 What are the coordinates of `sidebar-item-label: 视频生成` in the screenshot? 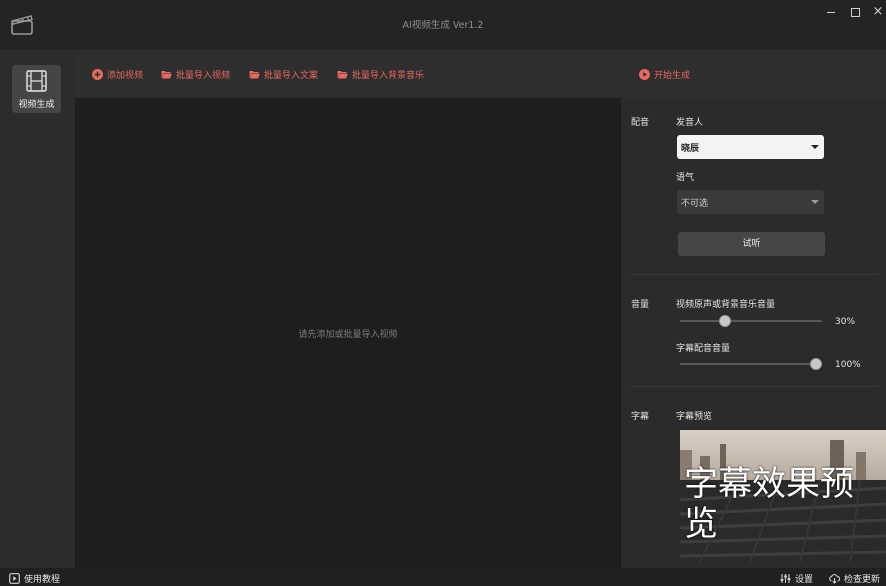 It's located at (36, 105).